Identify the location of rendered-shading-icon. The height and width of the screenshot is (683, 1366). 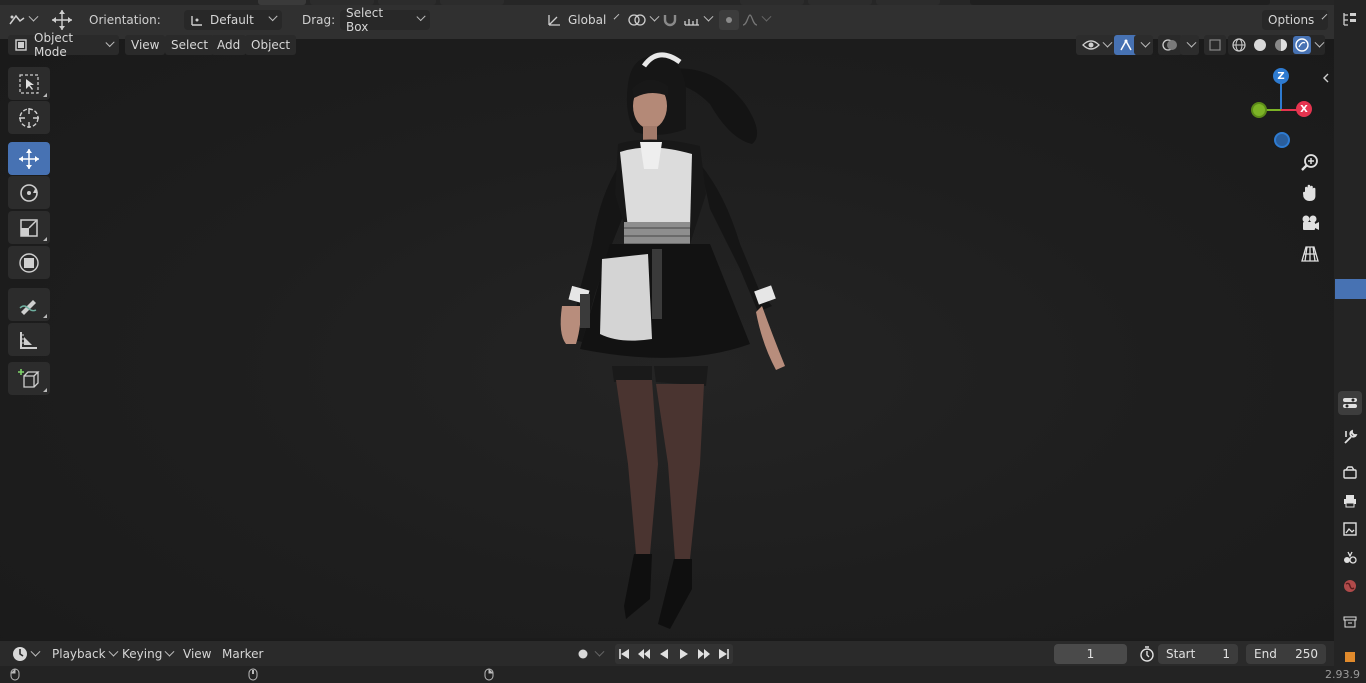
(1302, 45).